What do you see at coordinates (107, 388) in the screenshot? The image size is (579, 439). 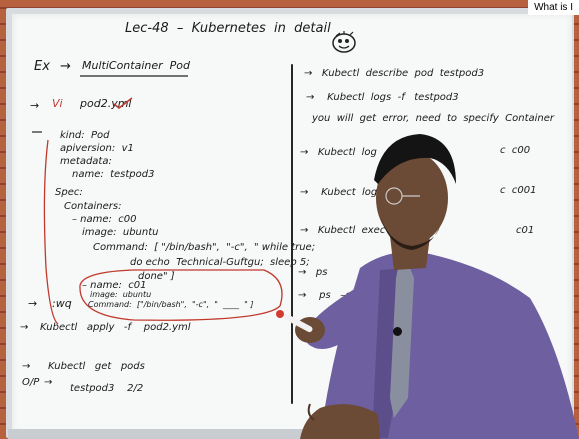 I see `output-result: testpod3 2/2` at bounding box center [107, 388].